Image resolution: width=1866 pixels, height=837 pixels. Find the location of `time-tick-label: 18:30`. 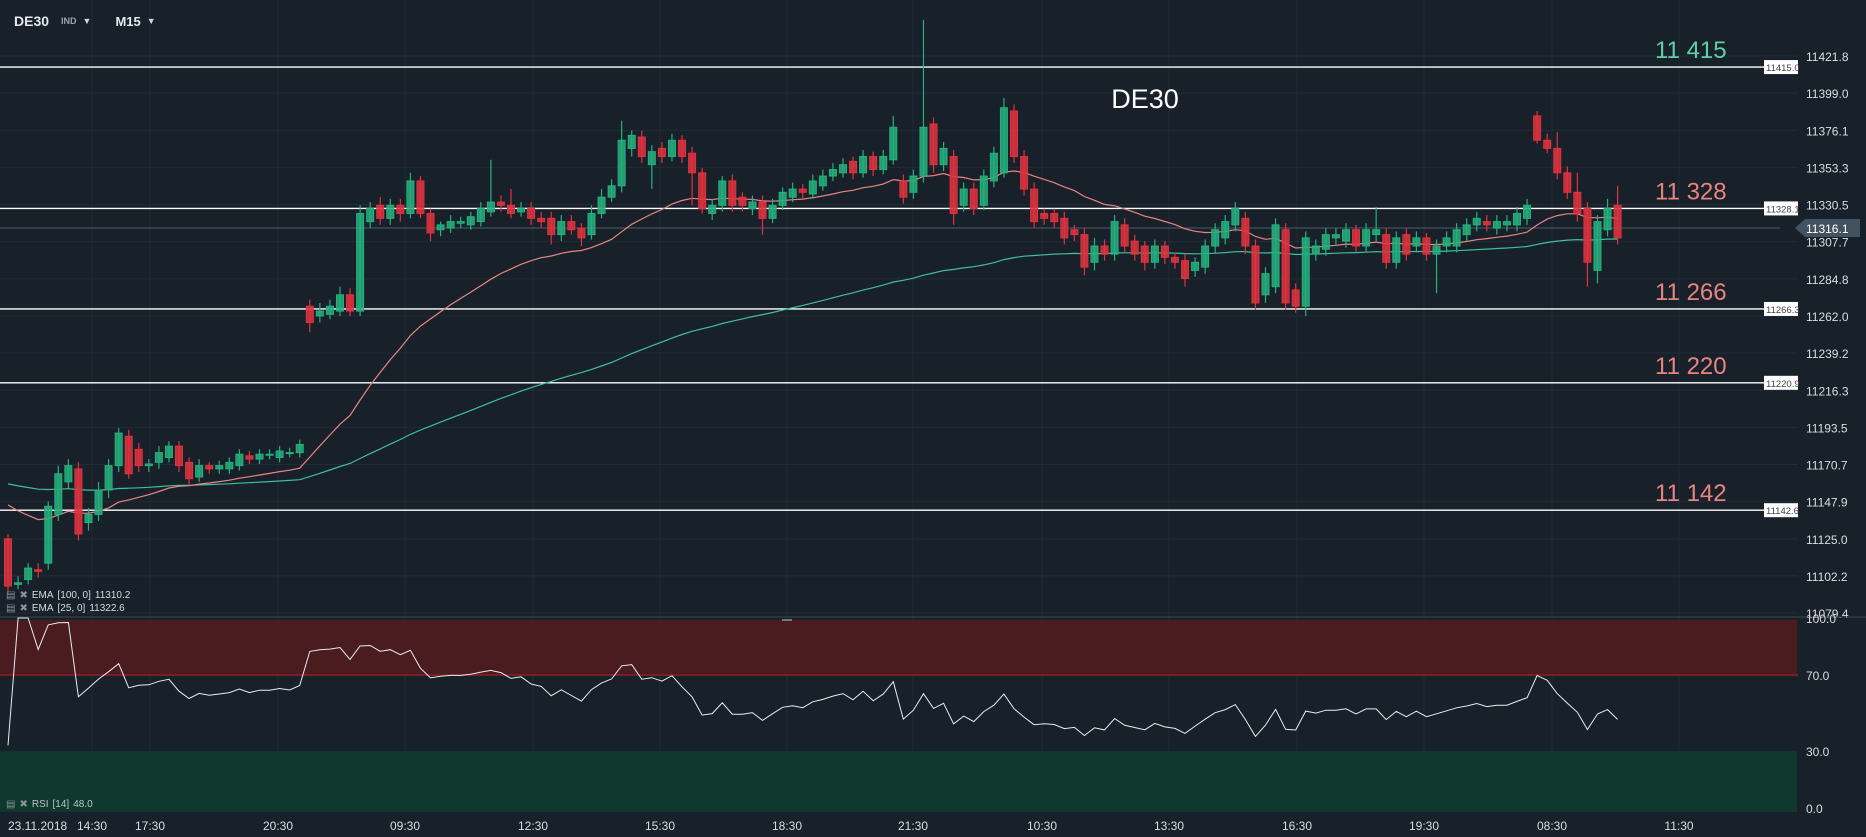

time-tick-label: 18:30 is located at coordinates (787, 826).